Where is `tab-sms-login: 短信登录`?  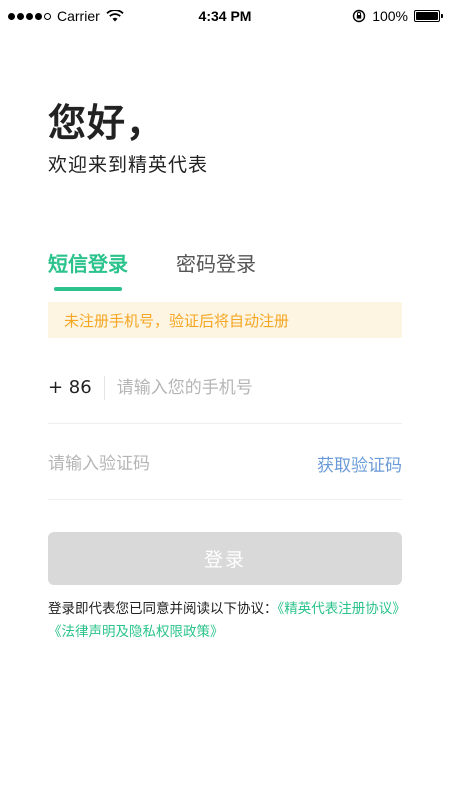
tab-sms-login: 短信登录 is located at coordinates (88, 269).